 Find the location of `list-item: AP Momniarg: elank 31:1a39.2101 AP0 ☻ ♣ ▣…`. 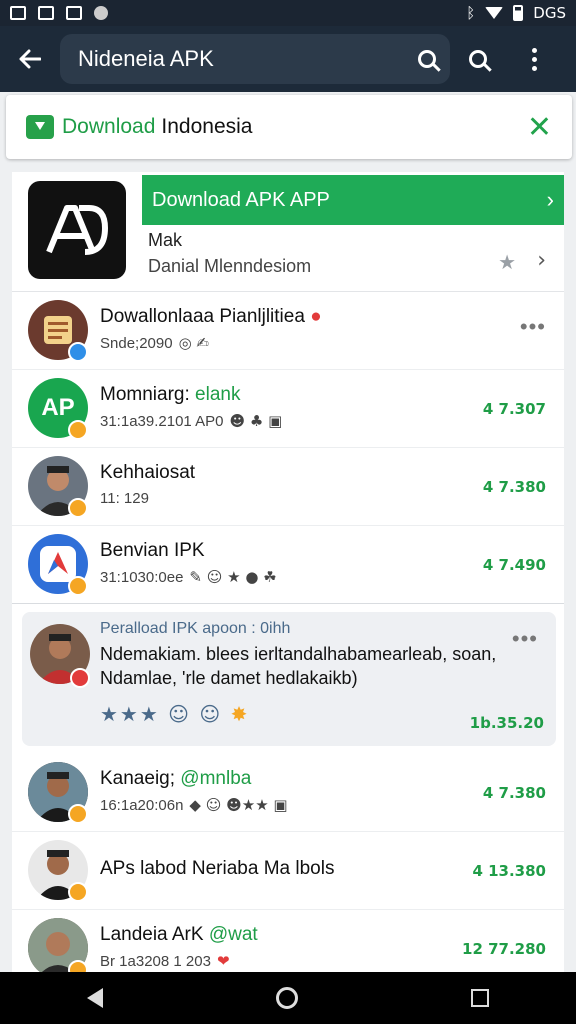

list-item: AP Momniarg: elank 31:1a39.2101 AP0 ☻ ♣ ▣… is located at coordinates (288, 409).